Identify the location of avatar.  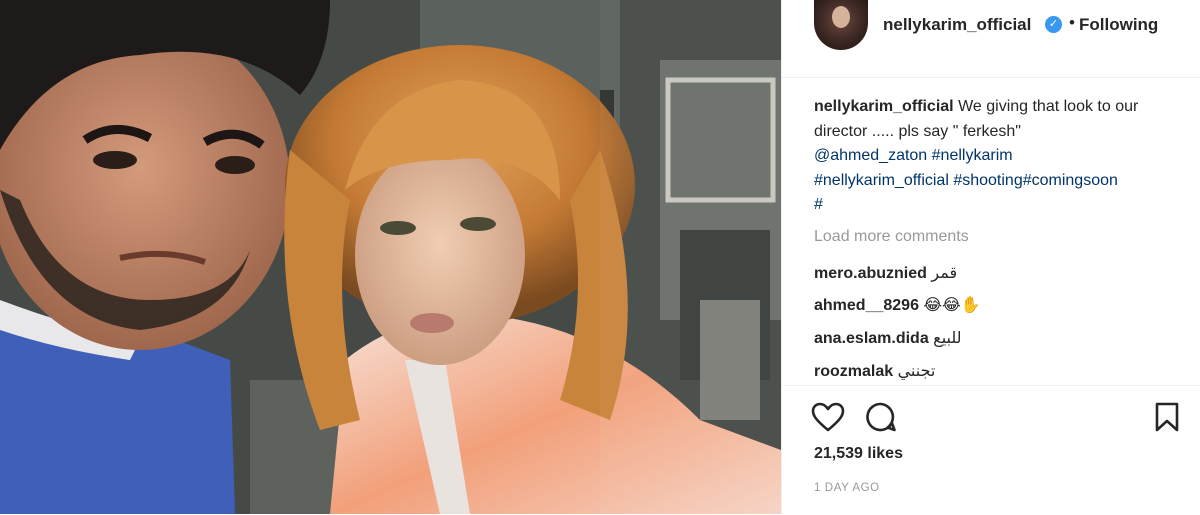
(841, 25).